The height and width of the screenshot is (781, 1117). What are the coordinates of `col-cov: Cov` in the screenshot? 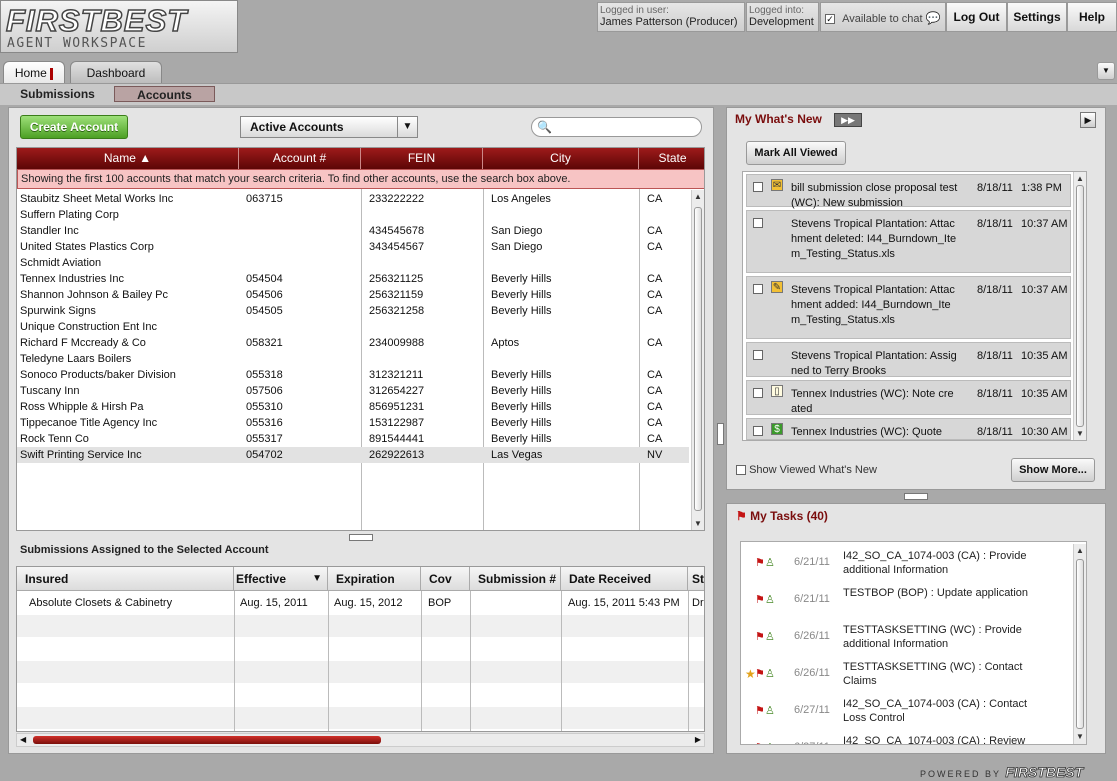 It's located at (445, 579).